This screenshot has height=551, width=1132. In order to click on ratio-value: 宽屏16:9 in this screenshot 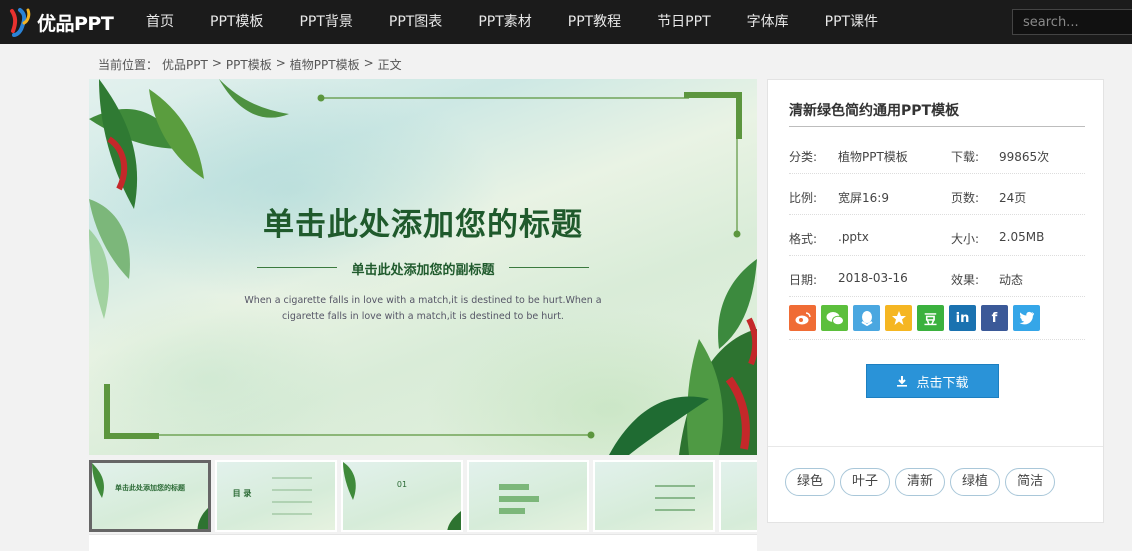, I will do `click(863, 198)`.